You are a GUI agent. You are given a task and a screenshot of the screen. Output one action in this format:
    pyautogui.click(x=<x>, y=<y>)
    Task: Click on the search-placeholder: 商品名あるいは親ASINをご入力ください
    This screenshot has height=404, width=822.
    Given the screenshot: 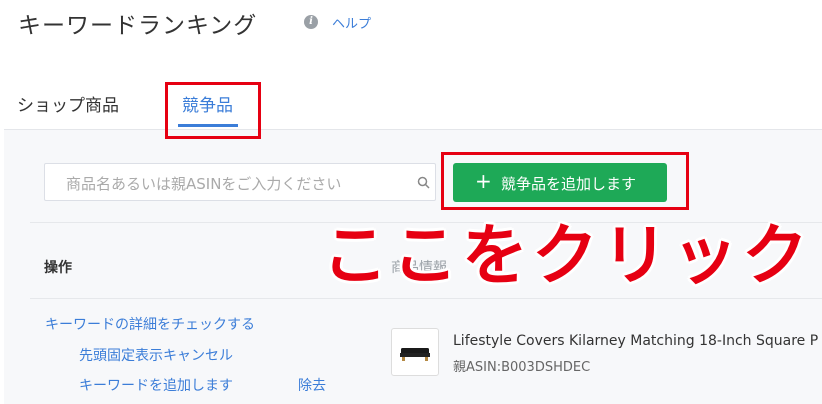 What is the action you would take?
    pyautogui.click(x=204, y=184)
    